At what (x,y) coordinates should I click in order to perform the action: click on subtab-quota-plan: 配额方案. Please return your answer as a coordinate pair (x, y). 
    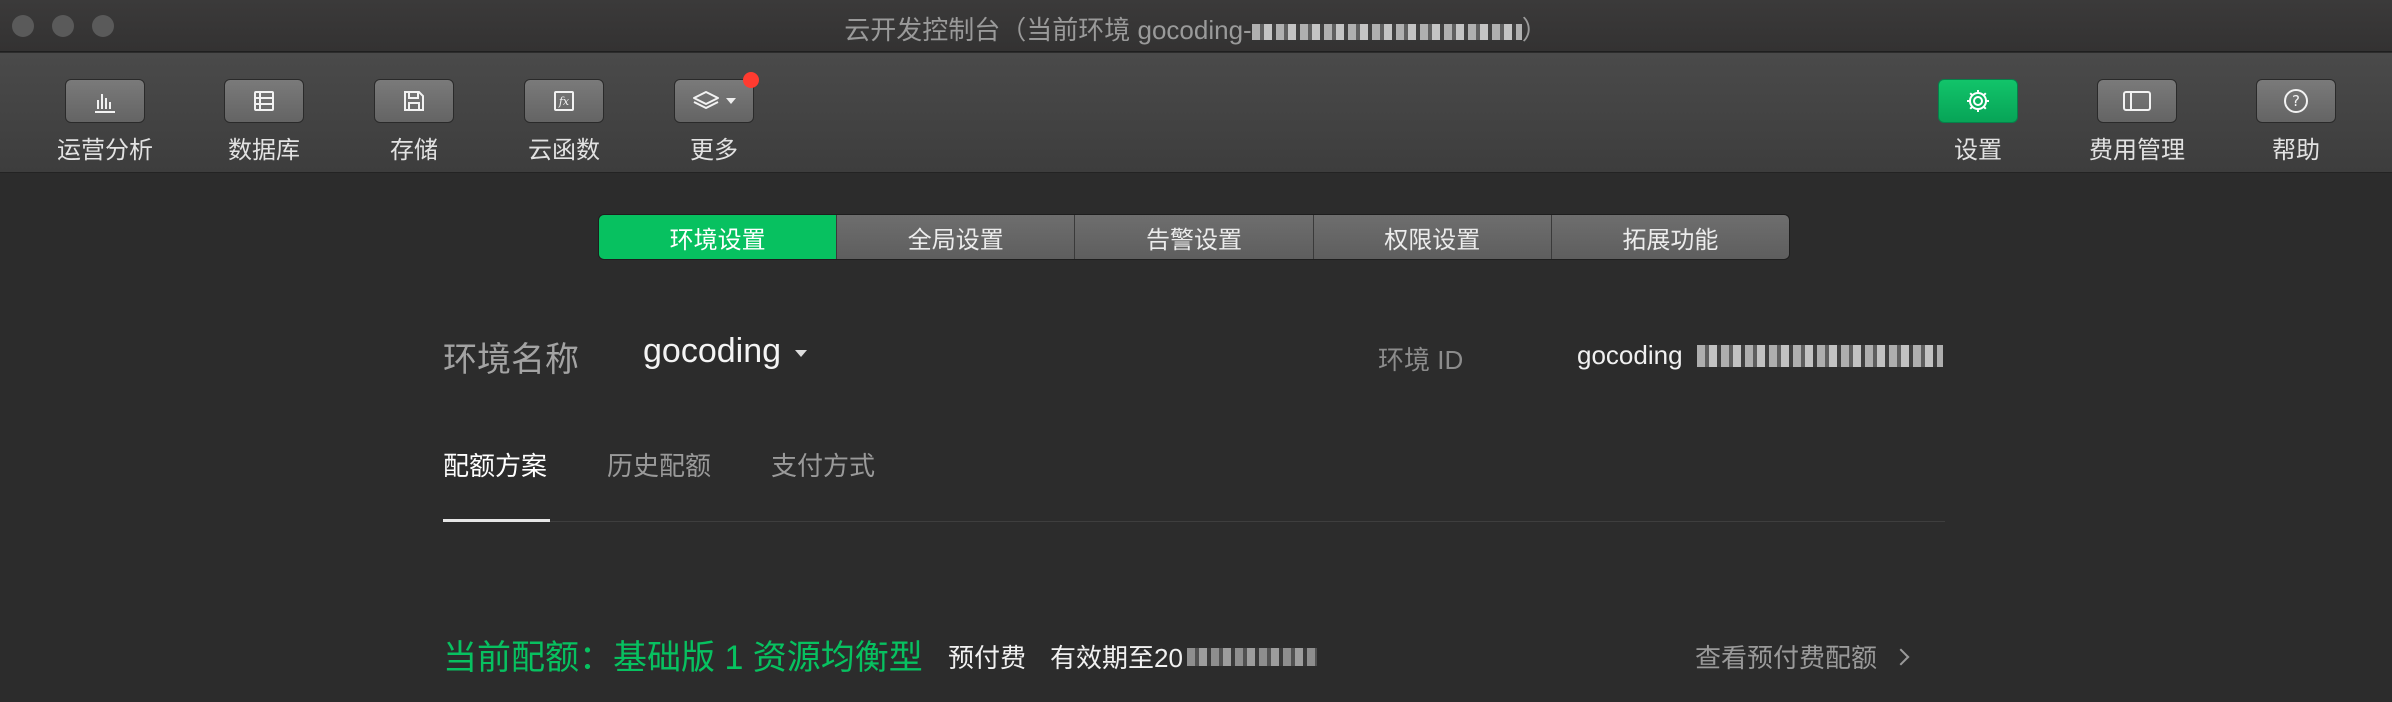
    Looking at the image, I should click on (495, 464).